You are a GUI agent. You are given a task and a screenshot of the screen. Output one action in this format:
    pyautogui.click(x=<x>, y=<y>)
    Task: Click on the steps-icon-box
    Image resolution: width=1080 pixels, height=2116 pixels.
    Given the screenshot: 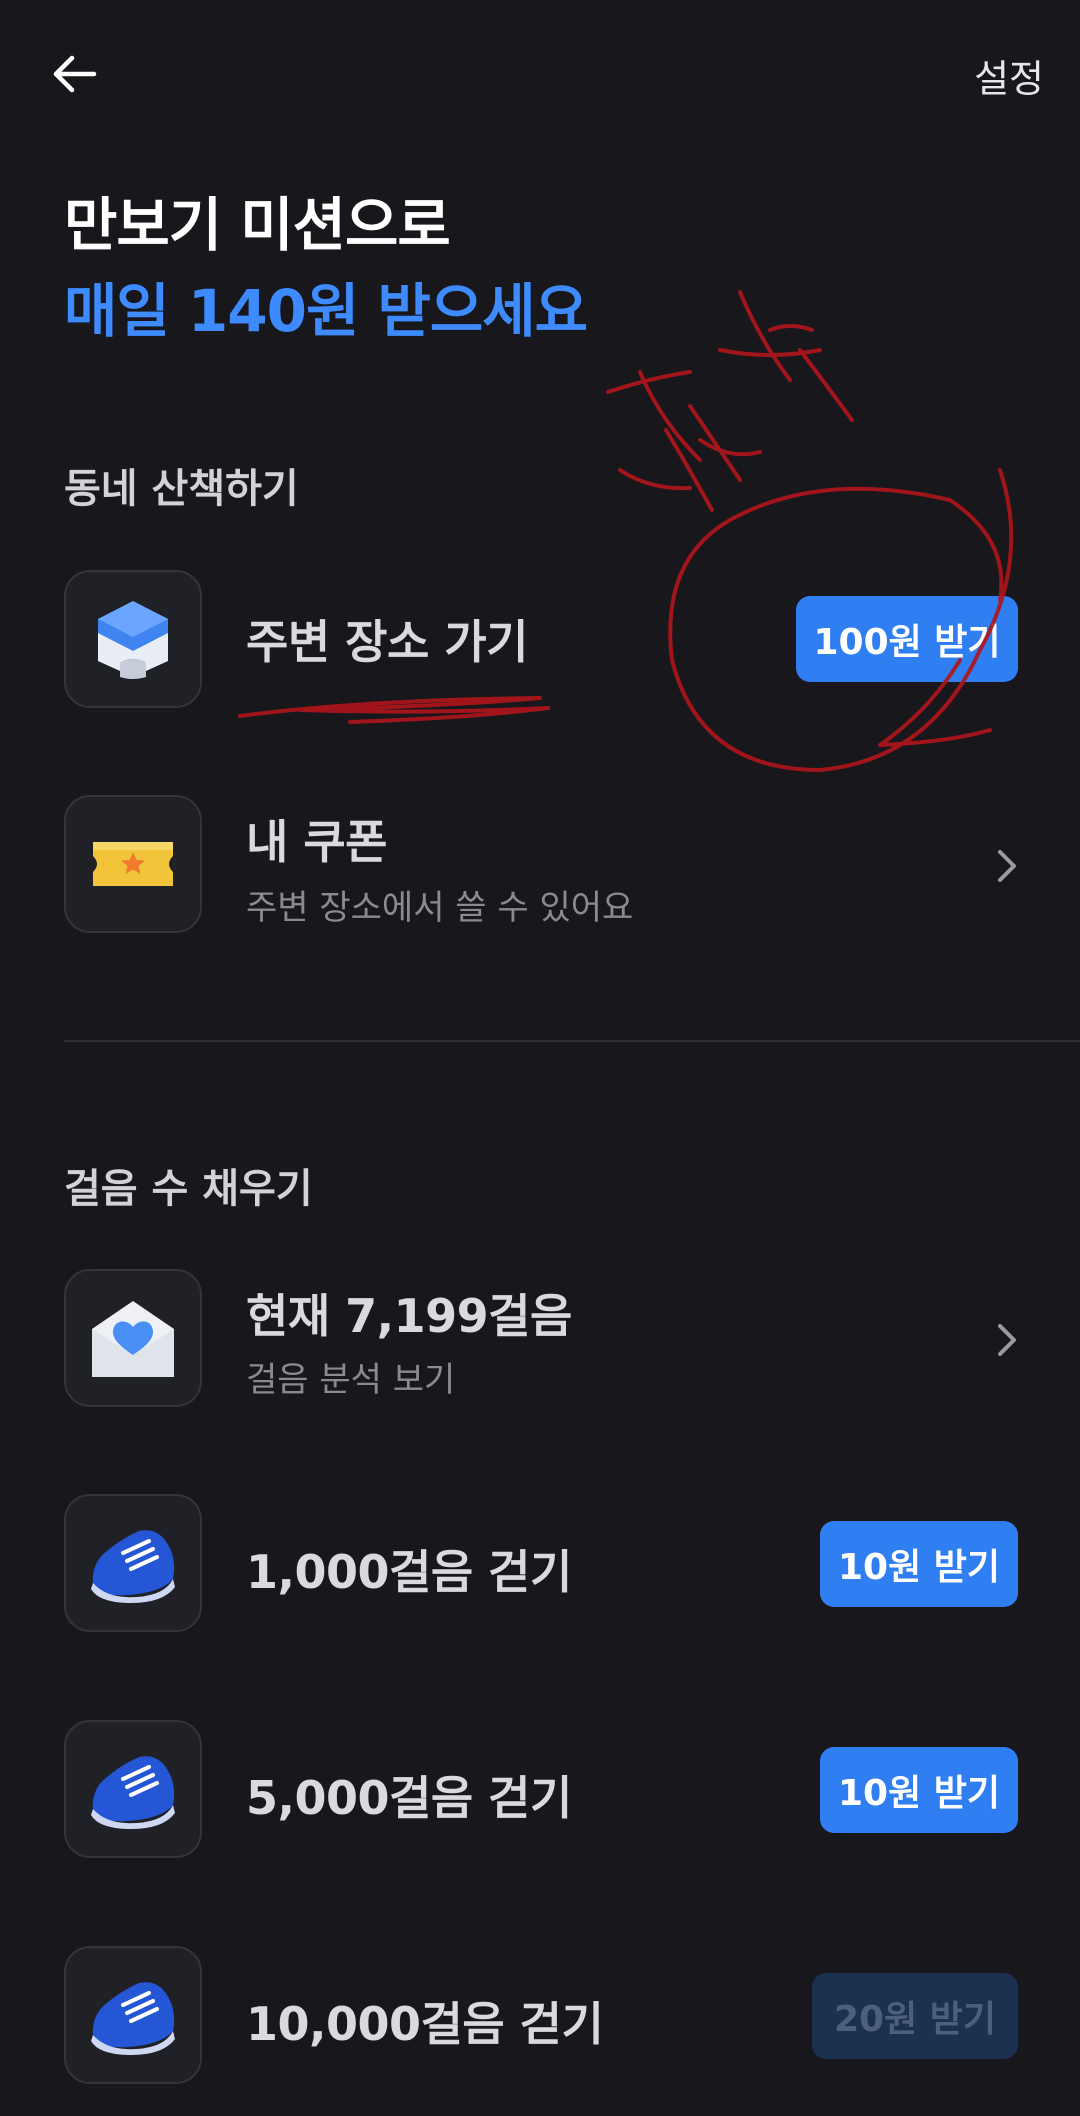 What is the action you would take?
    pyautogui.click(x=133, y=1338)
    